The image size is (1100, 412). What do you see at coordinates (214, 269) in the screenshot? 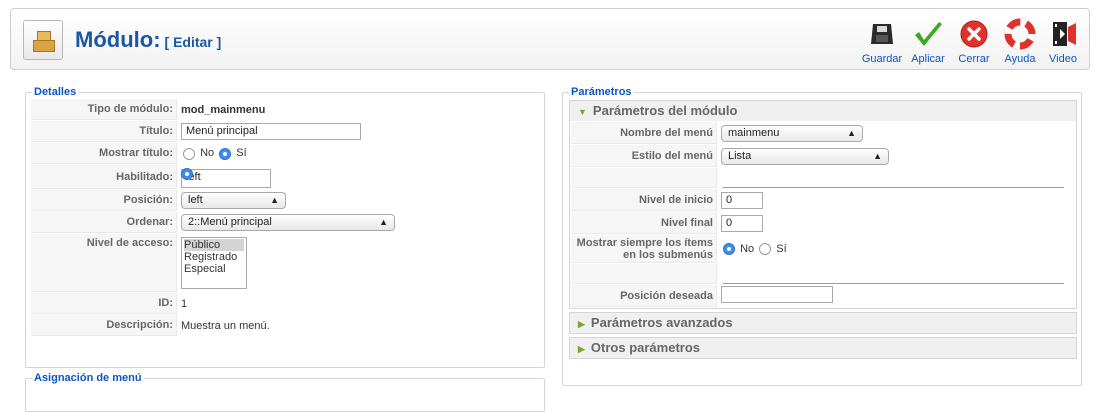
I see `access-option-special: Especial` at bounding box center [214, 269].